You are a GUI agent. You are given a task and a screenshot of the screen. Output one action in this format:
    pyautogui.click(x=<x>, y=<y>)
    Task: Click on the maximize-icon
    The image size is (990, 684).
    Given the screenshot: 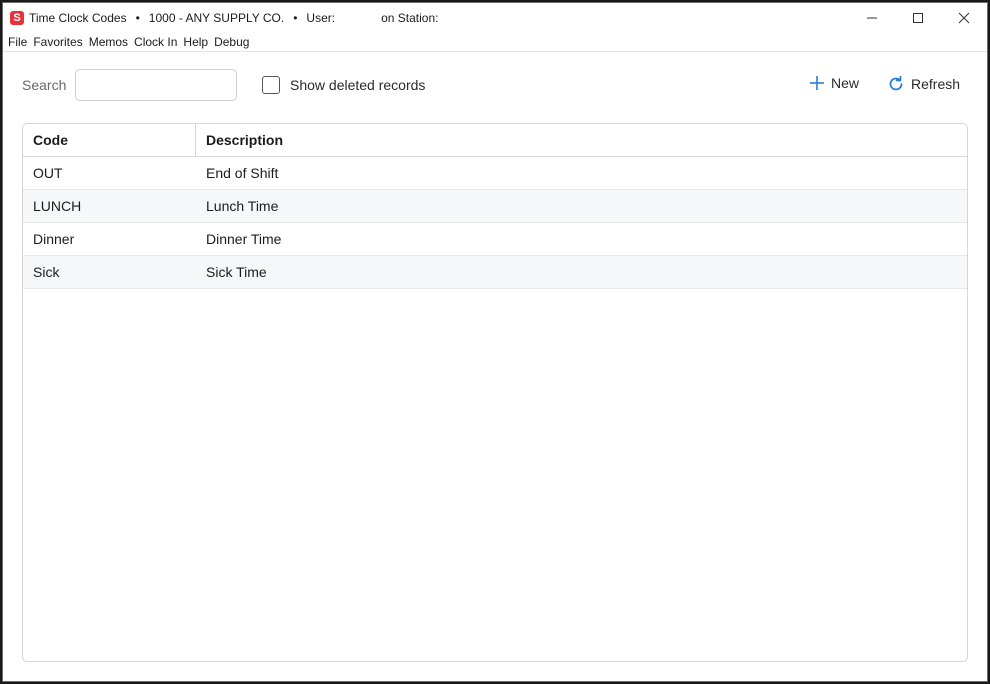 What is the action you would take?
    pyautogui.click(x=918, y=18)
    